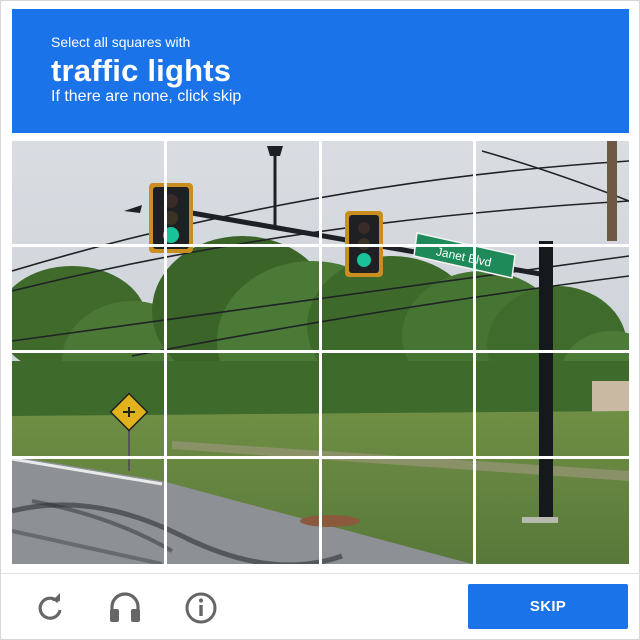 The width and height of the screenshot is (640, 640). What do you see at coordinates (121, 42) in the screenshot?
I see `instruction-text: Select all squares with` at bounding box center [121, 42].